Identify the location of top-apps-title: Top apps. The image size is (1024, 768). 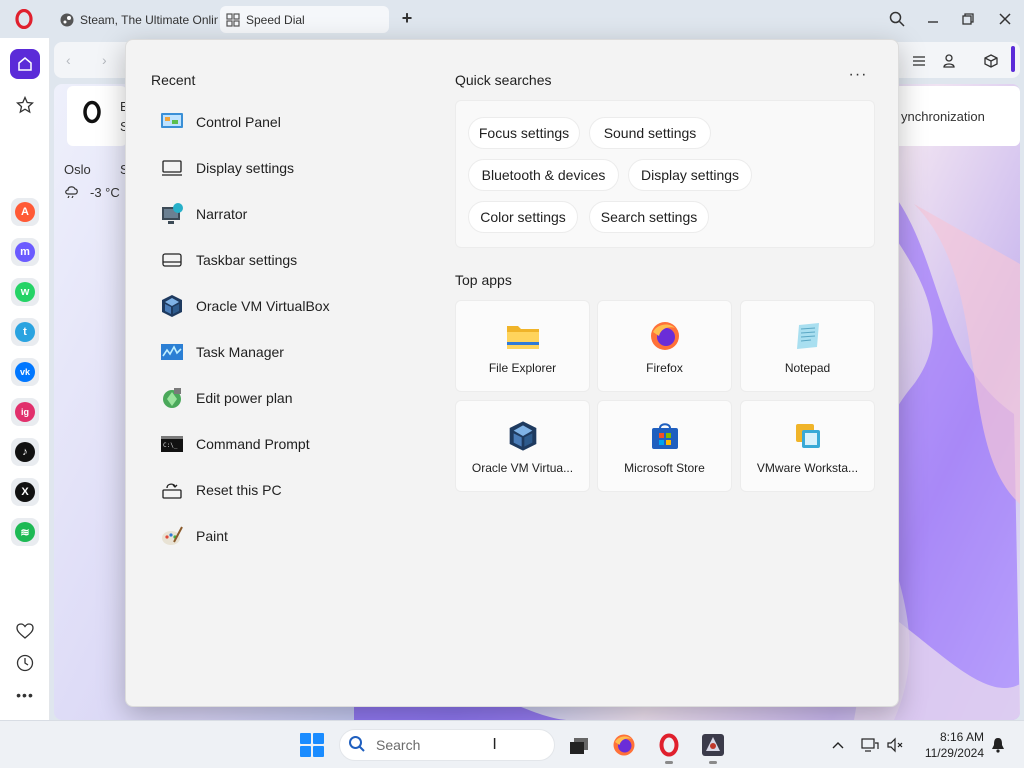
(483, 280).